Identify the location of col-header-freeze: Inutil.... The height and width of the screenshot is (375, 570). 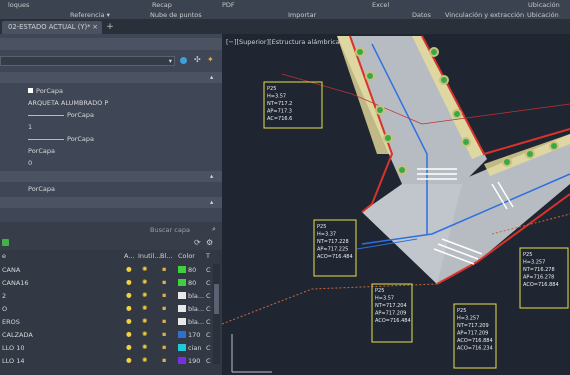
(149, 256).